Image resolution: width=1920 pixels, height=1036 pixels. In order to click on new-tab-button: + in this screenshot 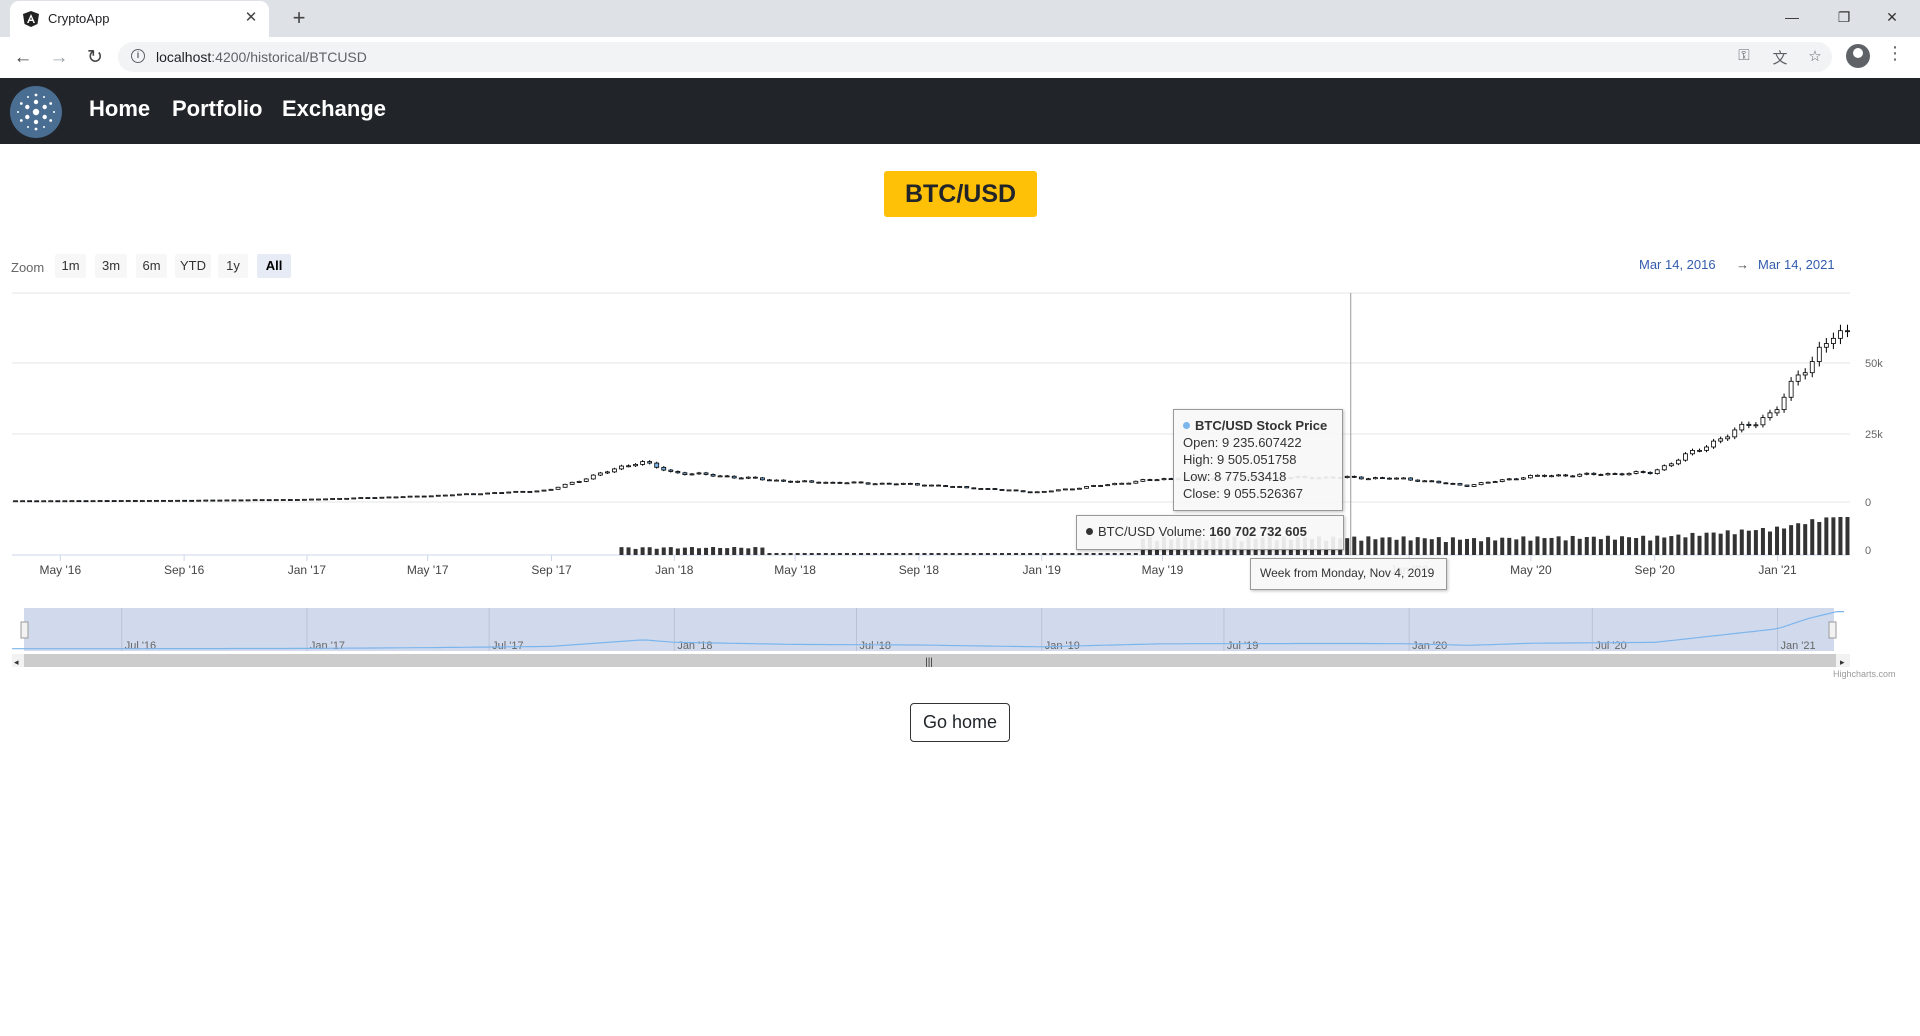, I will do `click(299, 18)`.